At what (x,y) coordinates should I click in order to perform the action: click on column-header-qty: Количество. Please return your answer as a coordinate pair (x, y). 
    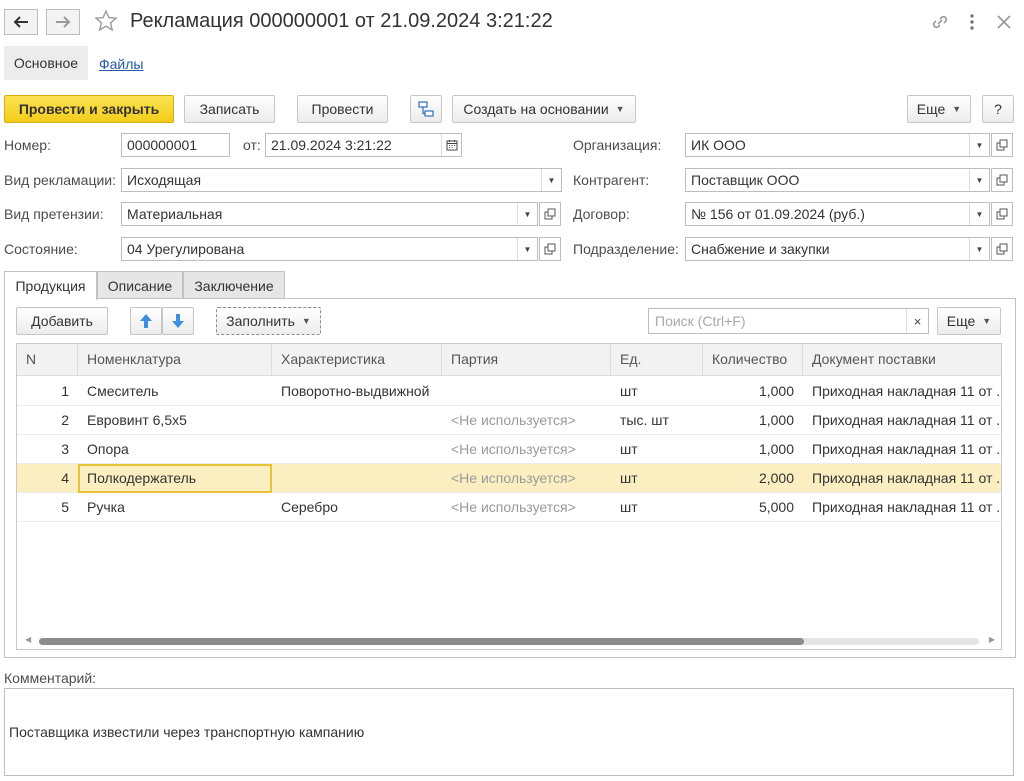
    Looking at the image, I should click on (753, 360).